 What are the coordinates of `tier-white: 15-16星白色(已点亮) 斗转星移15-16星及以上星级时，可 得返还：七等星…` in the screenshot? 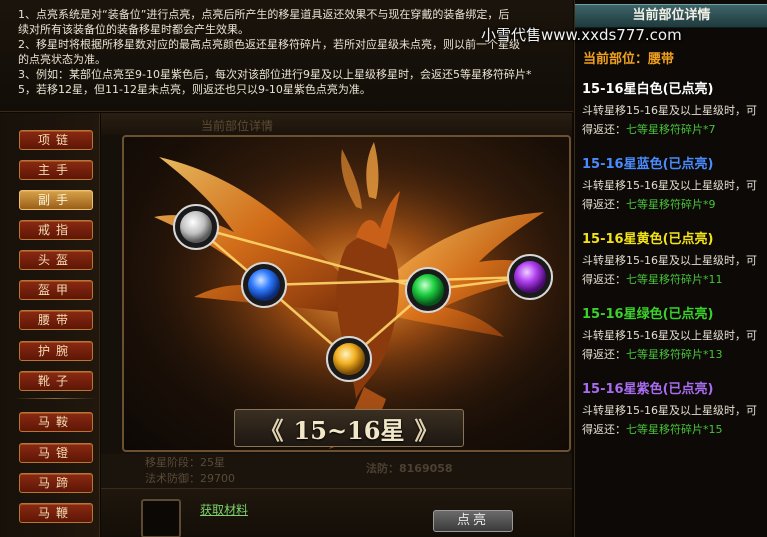 It's located at (674, 107).